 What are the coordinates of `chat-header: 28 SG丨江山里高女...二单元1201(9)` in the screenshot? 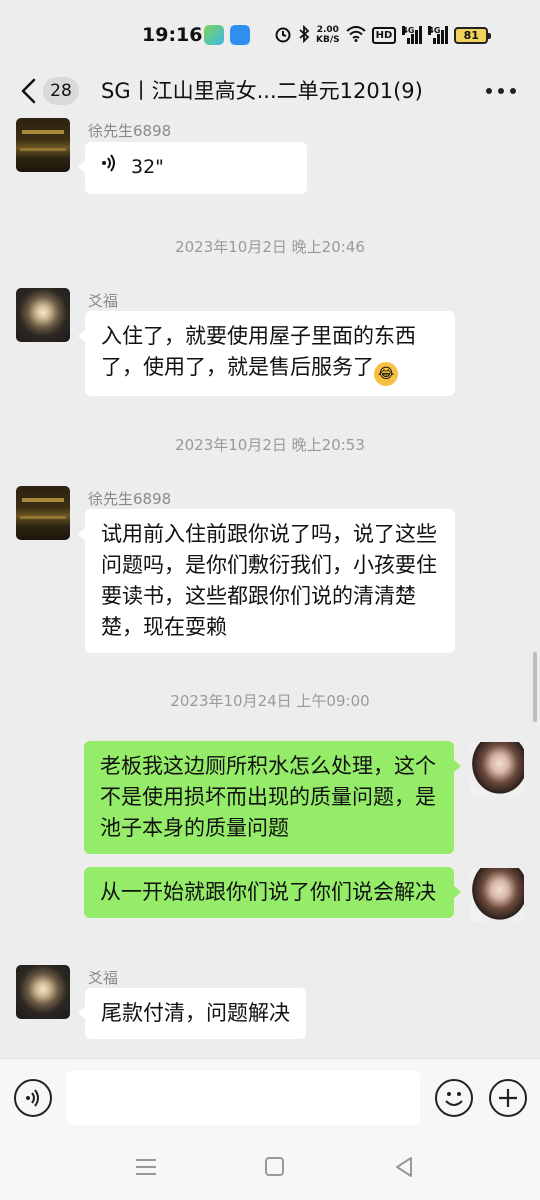 It's located at (270, 92).